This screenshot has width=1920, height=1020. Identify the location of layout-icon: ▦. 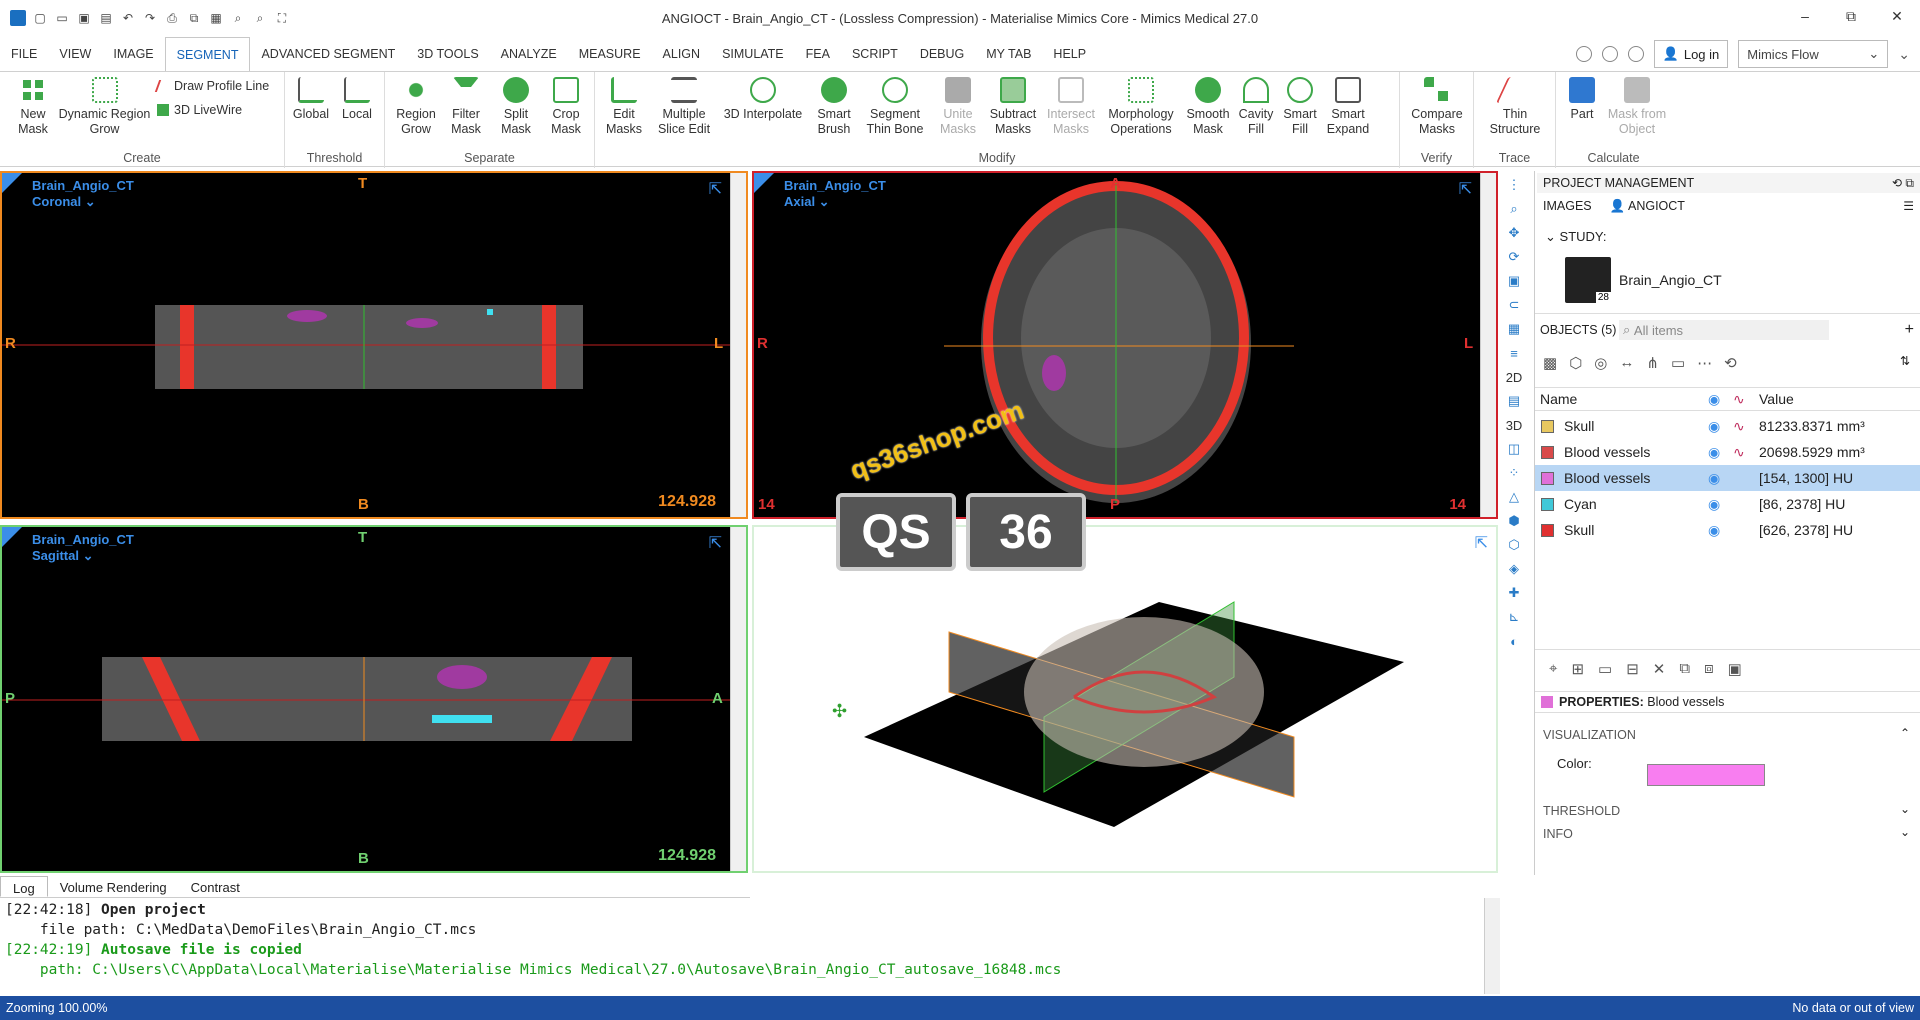
(1514, 329).